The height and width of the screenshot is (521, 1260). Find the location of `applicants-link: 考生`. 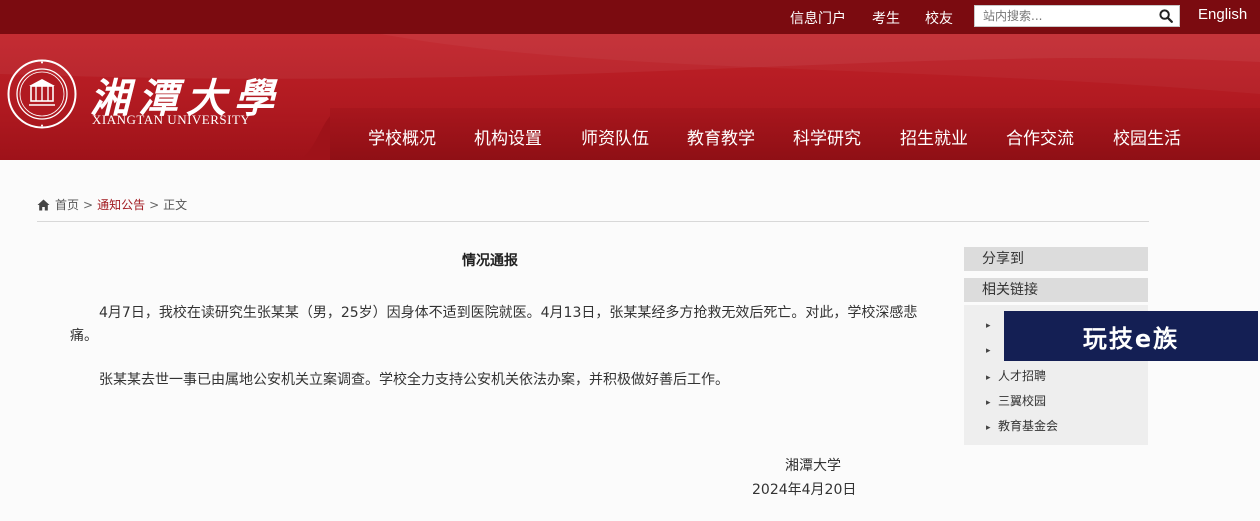

applicants-link: 考生 is located at coordinates (886, 18).